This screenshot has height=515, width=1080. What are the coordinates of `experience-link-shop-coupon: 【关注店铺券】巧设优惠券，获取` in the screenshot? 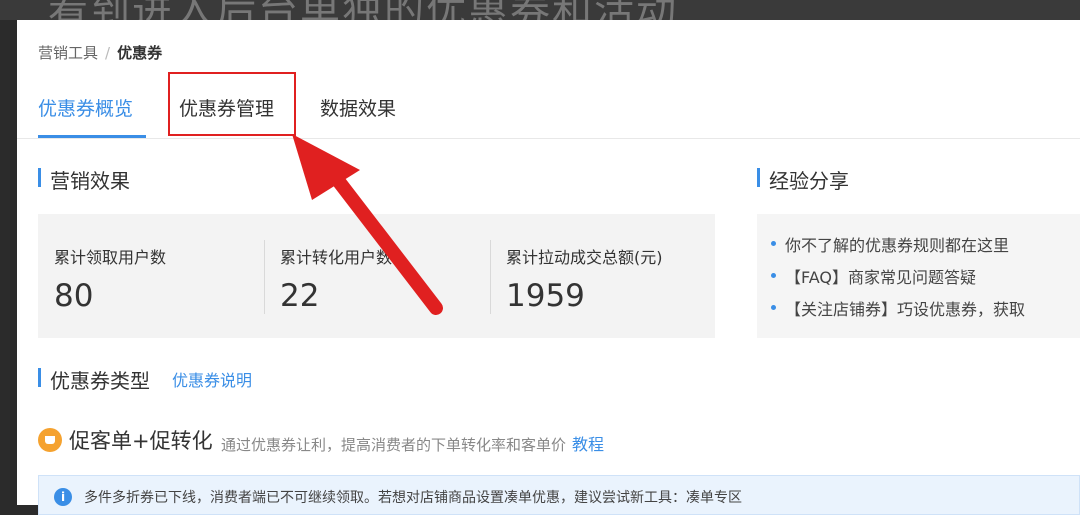 It's located at (897, 308).